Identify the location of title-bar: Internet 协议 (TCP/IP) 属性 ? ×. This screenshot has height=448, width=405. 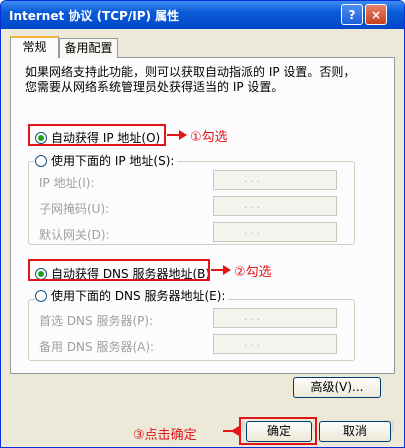
(202, 15).